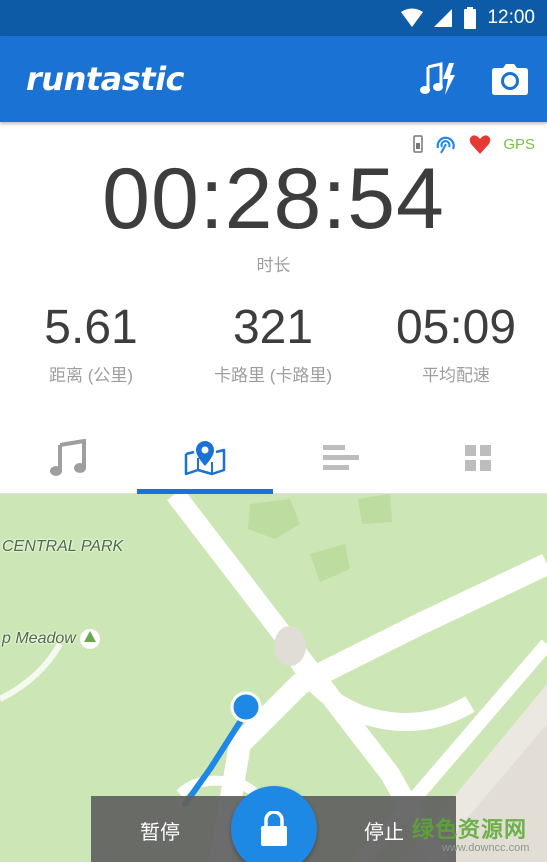 This screenshot has height=862, width=547. I want to click on camera-button, so click(510, 80).